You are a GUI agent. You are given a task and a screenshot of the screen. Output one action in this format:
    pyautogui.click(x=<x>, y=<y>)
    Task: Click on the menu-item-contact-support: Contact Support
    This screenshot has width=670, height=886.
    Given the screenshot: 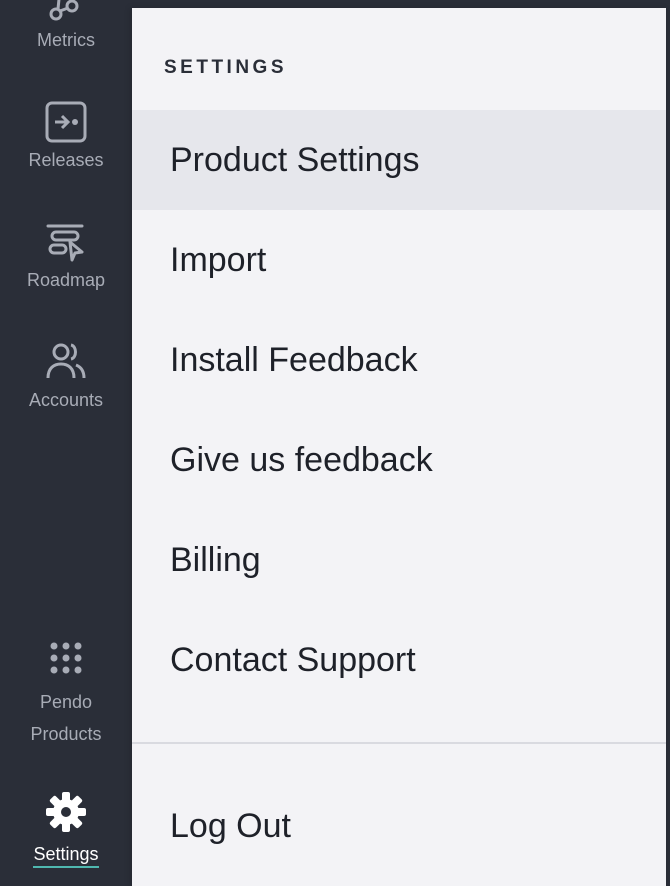 What is the action you would take?
    pyautogui.click(x=399, y=660)
    